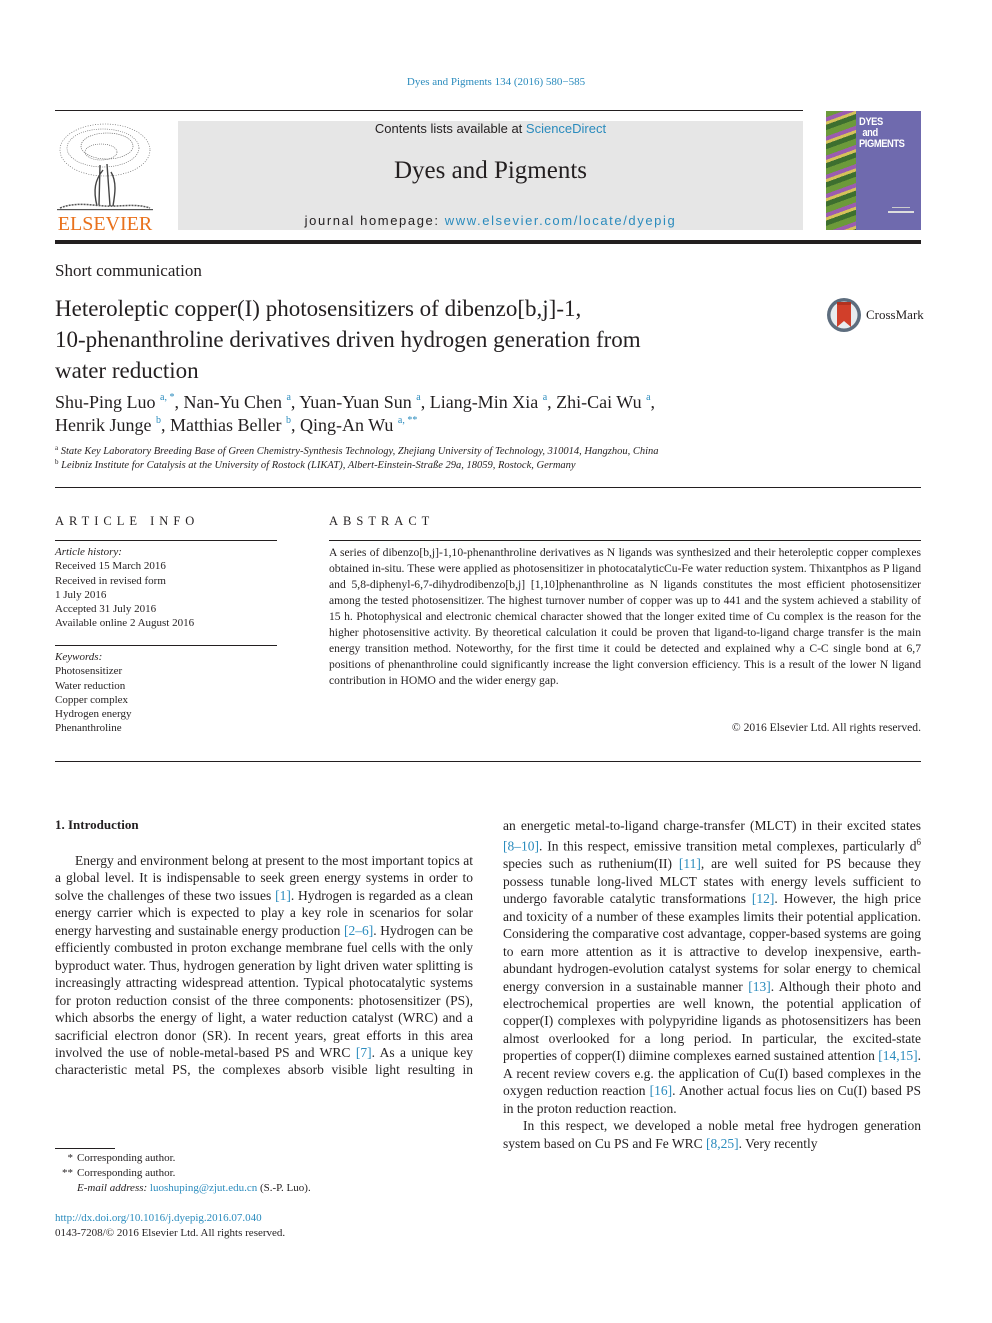 The image size is (992, 1323). Describe the element at coordinates (603, 402) in the screenshot. I see `author: Zhi-Cai Wu a` at that location.